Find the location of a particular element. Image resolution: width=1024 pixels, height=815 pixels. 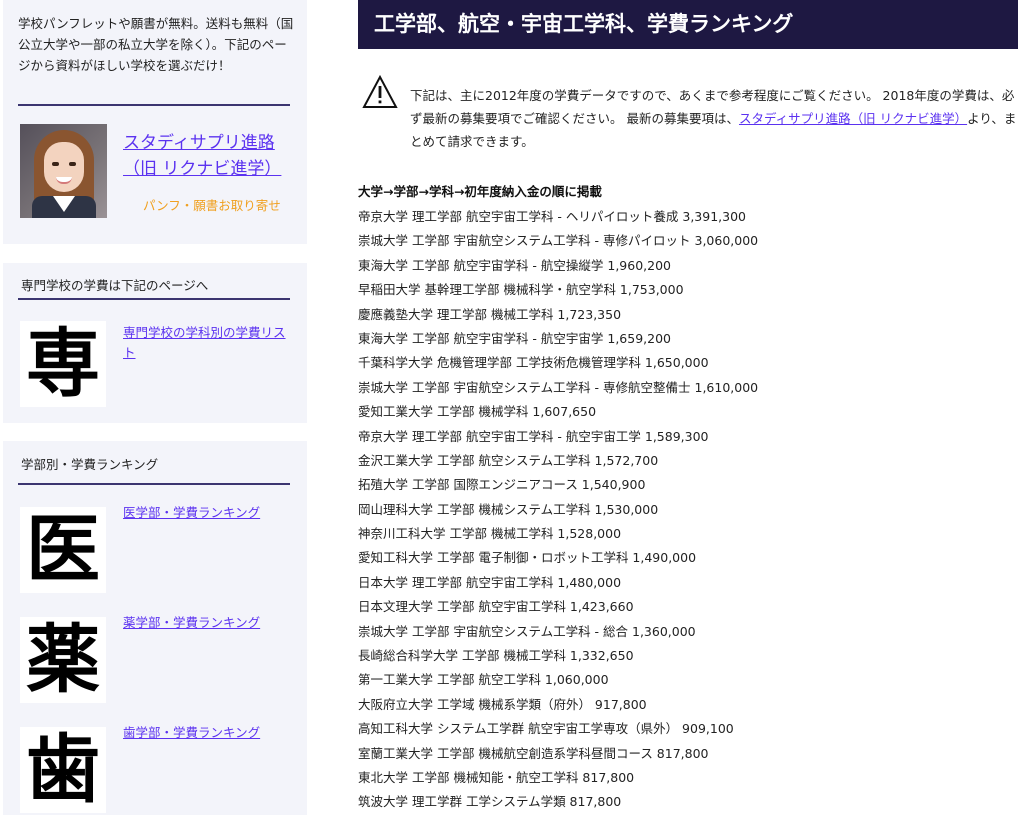

ranking-item: 愛知工業大学 工学部 機械学科 1,607,650 is located at coordinates (477, 412).